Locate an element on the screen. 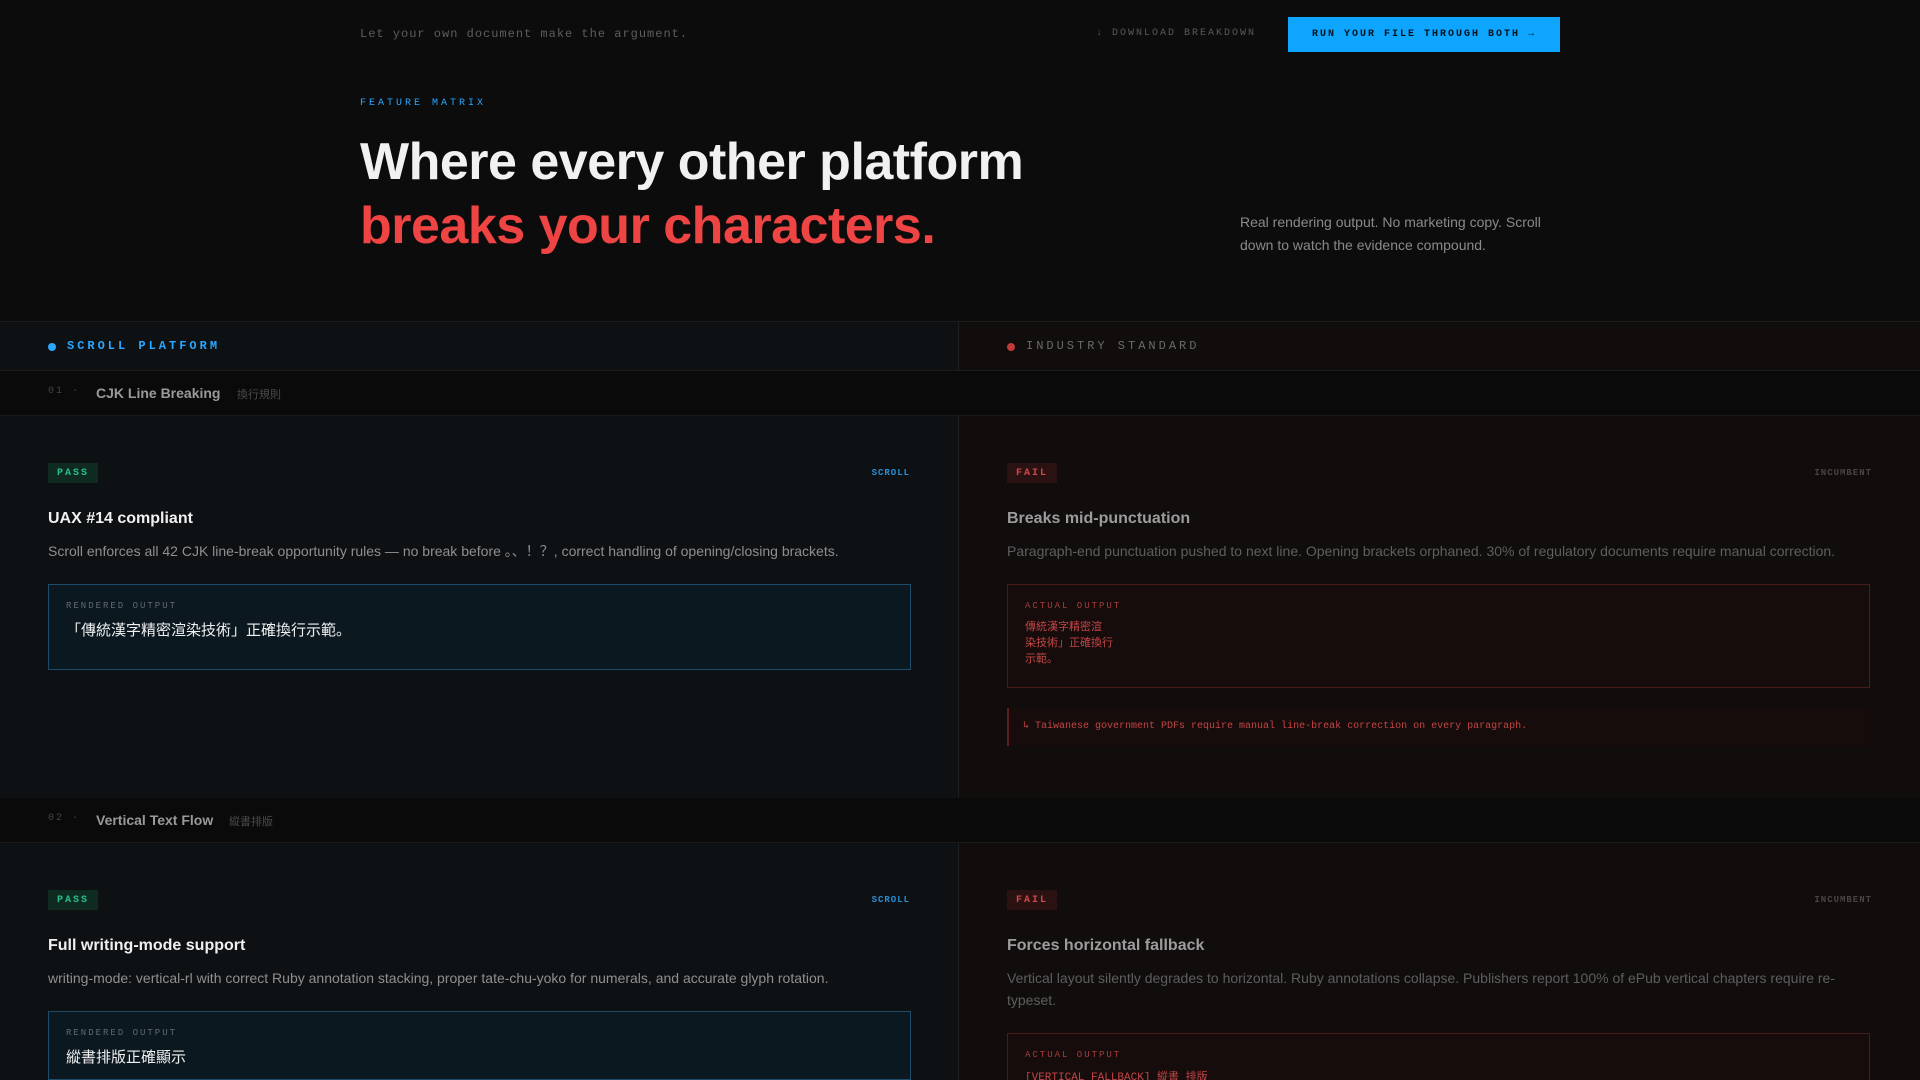  section-row-line-breaking: 01 · CJK Line Breaking 換行規則 is located at coordinates (960, 393).